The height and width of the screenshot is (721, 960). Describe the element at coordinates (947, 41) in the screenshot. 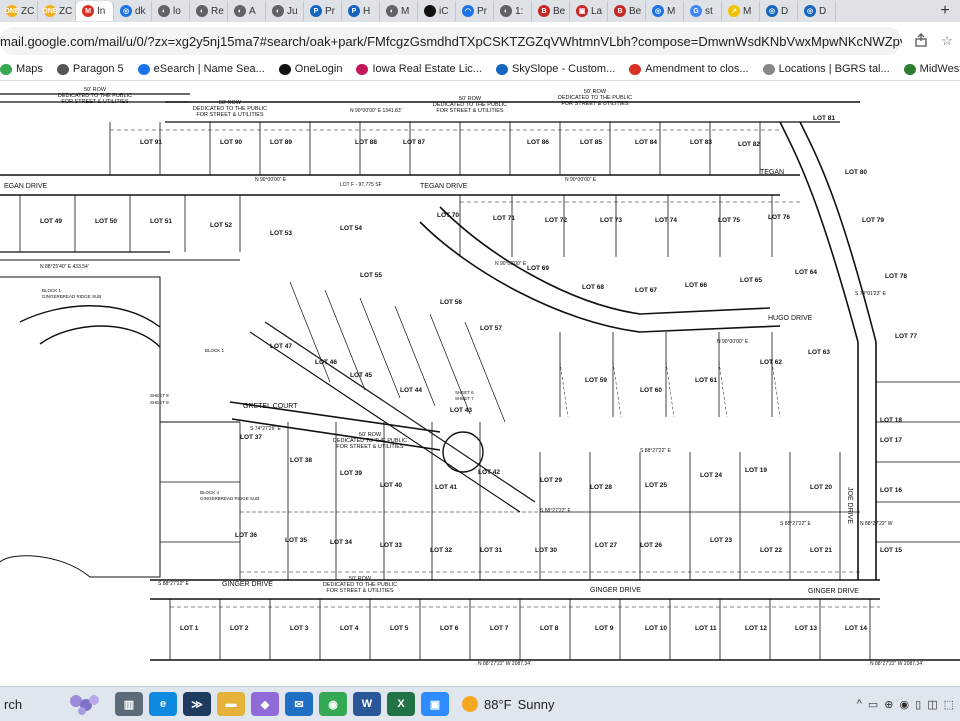

I see `star-icon: ☆` at that location.